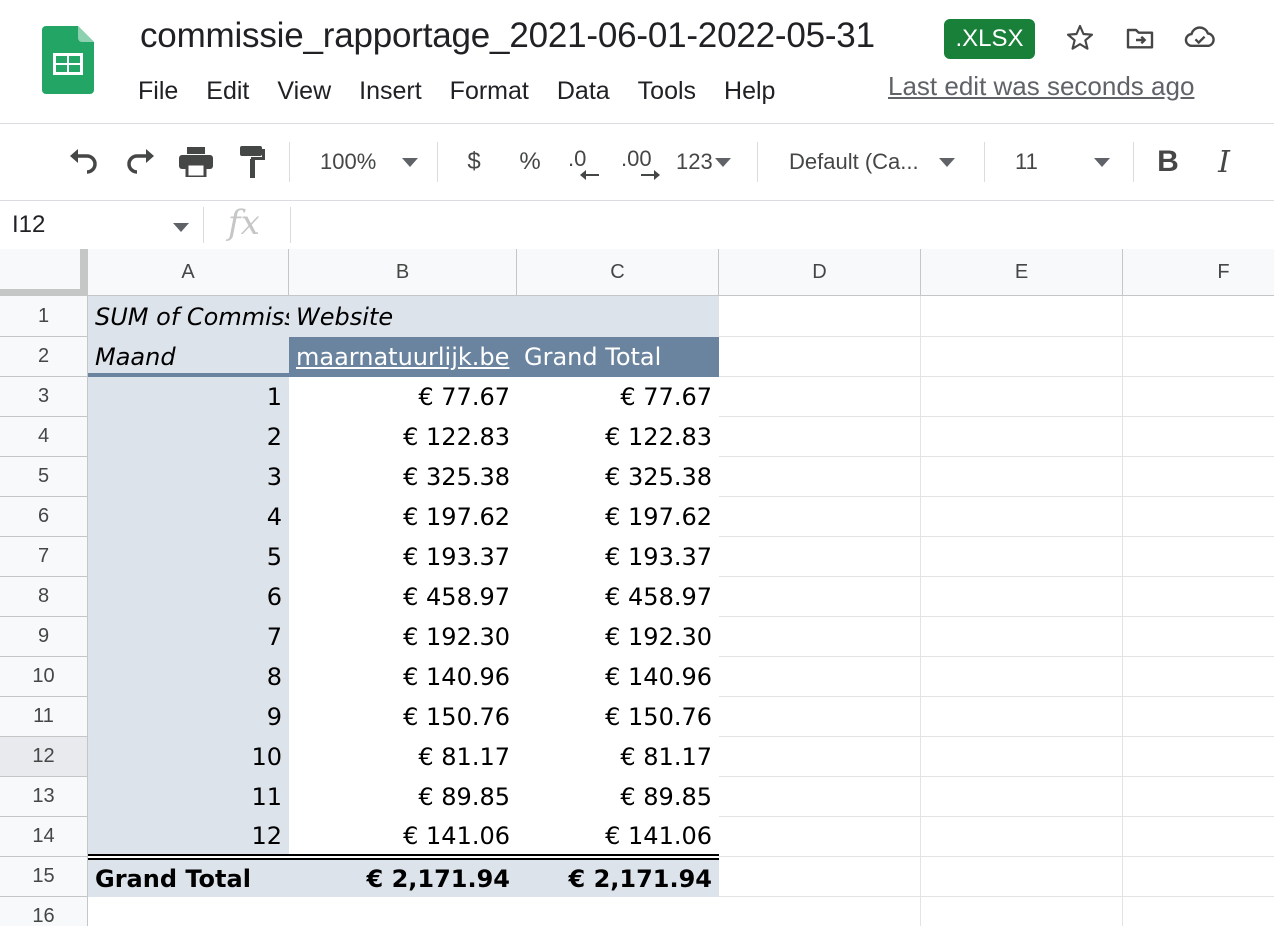 The width and height of the screenshot is (1274, 926). Describe the element at coordinates (1168, 162) in the screenshot. I see `bold-button: B` at that location.